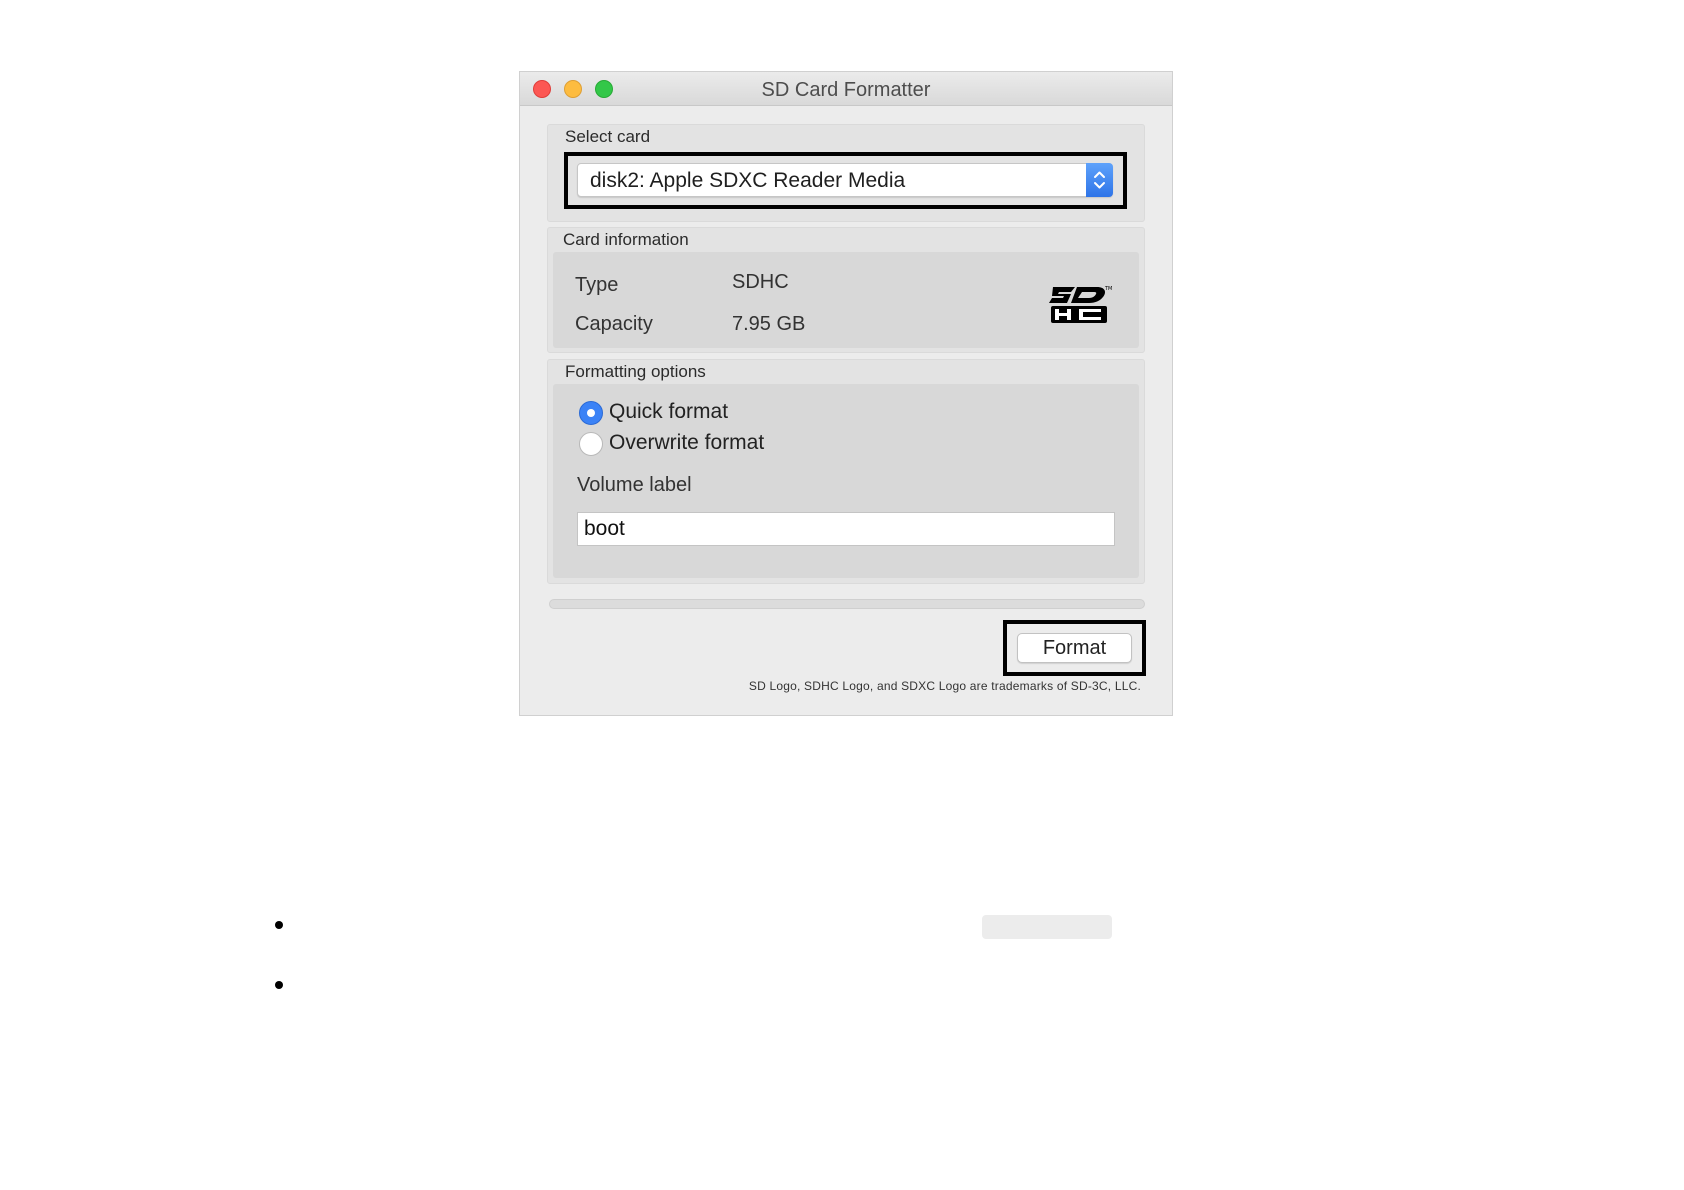 This screenshot has width=1684, height=1190. What do you see at coordinates (846, 300) in the screenshot?
I see `card-information-panel: Type SDHC Capacity 7.95 GB TM` at bounding box center [846, 300].